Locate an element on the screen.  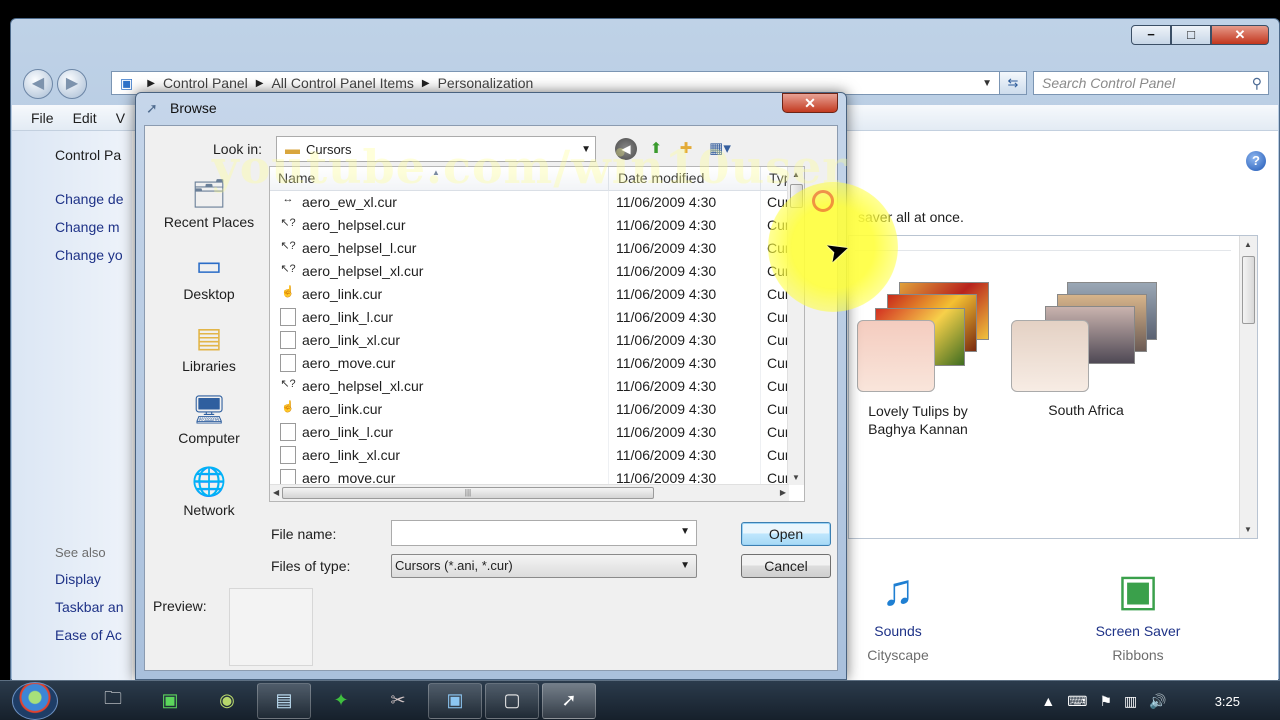
see-also-ease-of-access: Ease of Ac is located at coordinates (88, 635).